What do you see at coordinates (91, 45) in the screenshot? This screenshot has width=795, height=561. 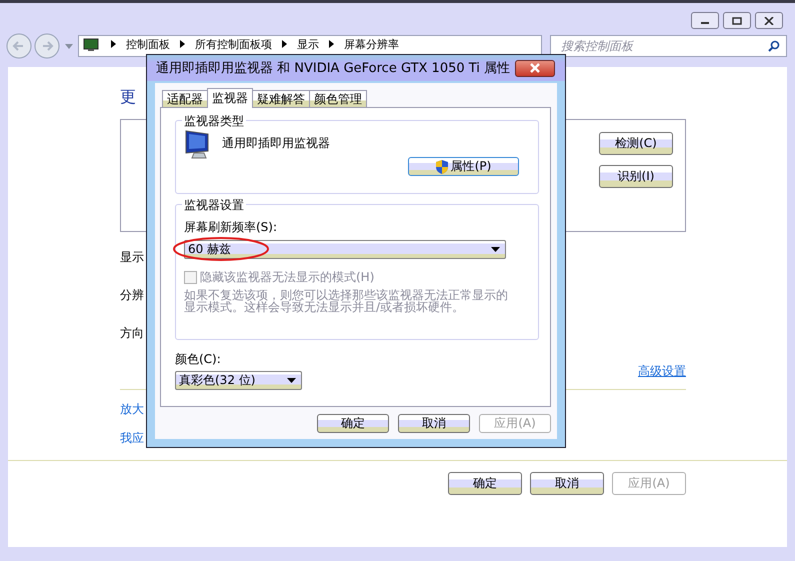 I see `monitor-icon` at bounding box center [91, 45].